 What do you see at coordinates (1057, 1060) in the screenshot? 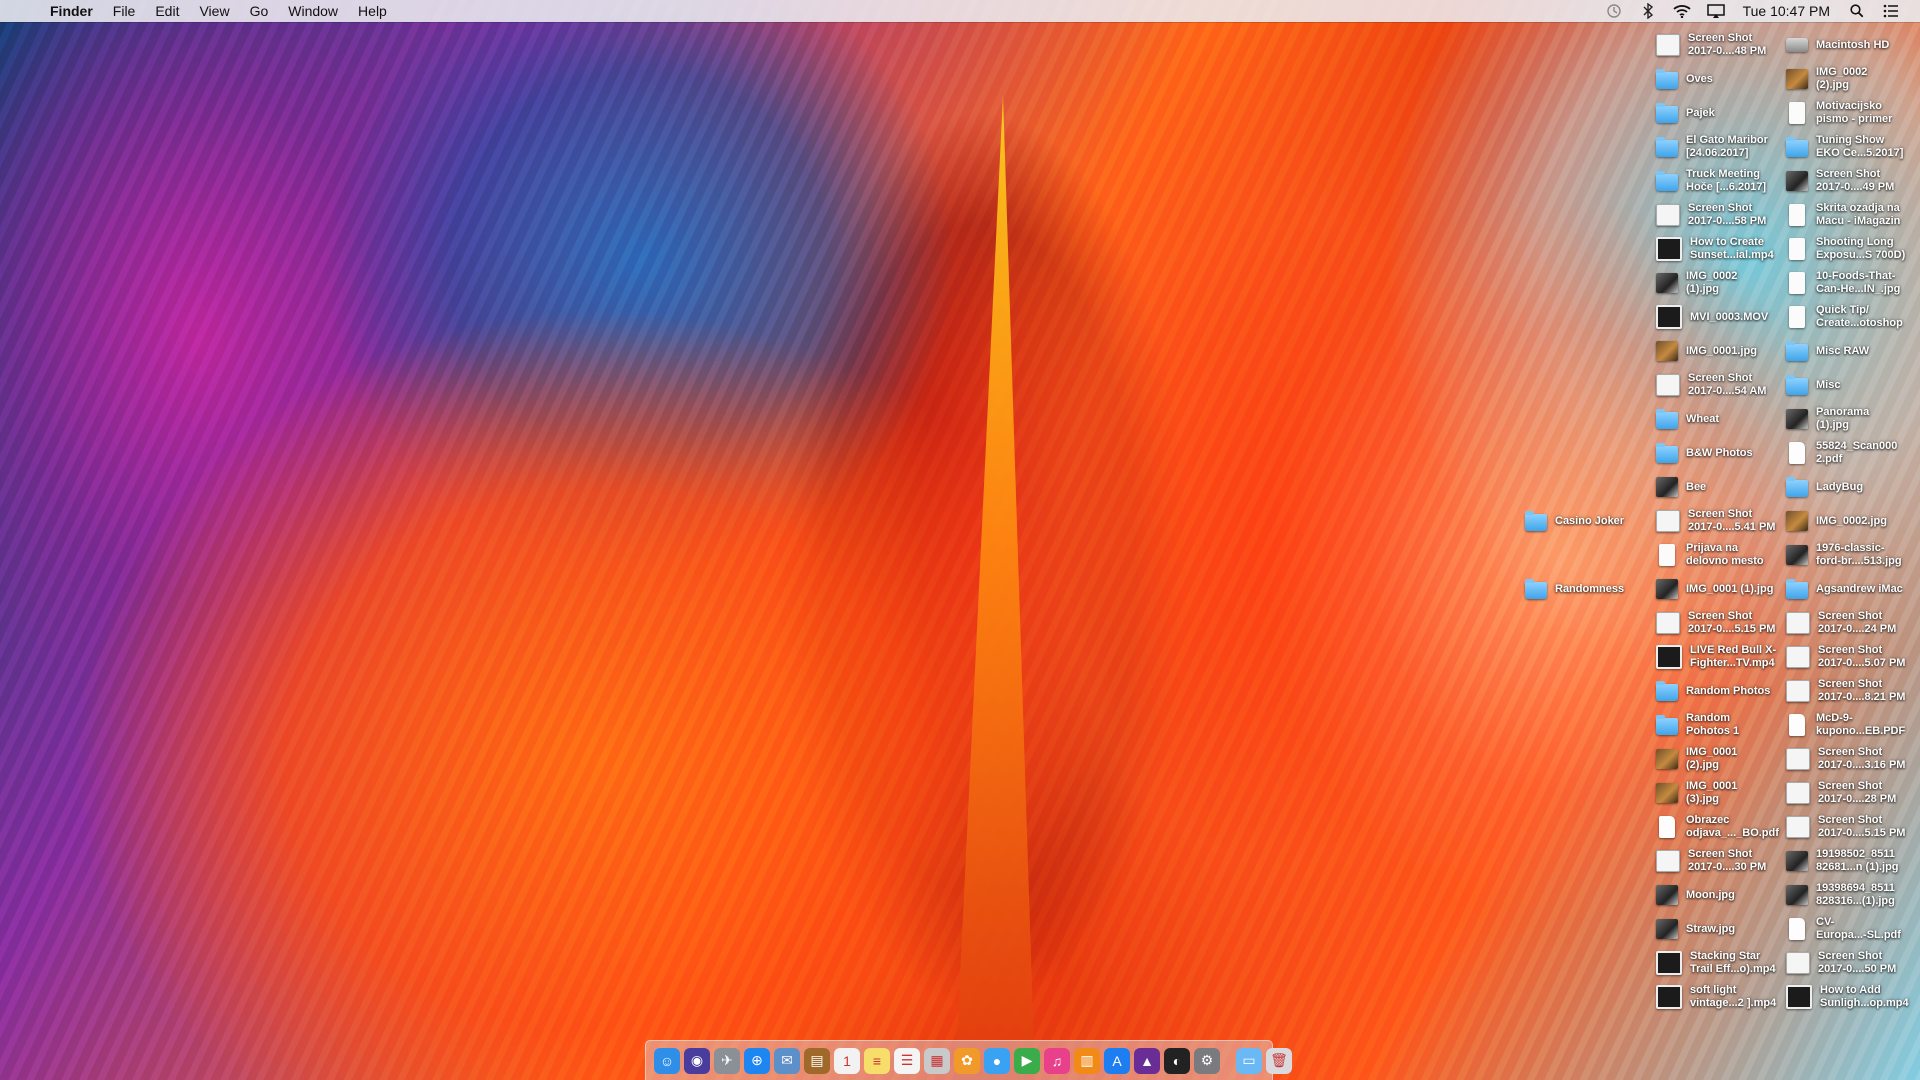
I see `itunes-icon: ♫` at bounding box center [1057, 1060].